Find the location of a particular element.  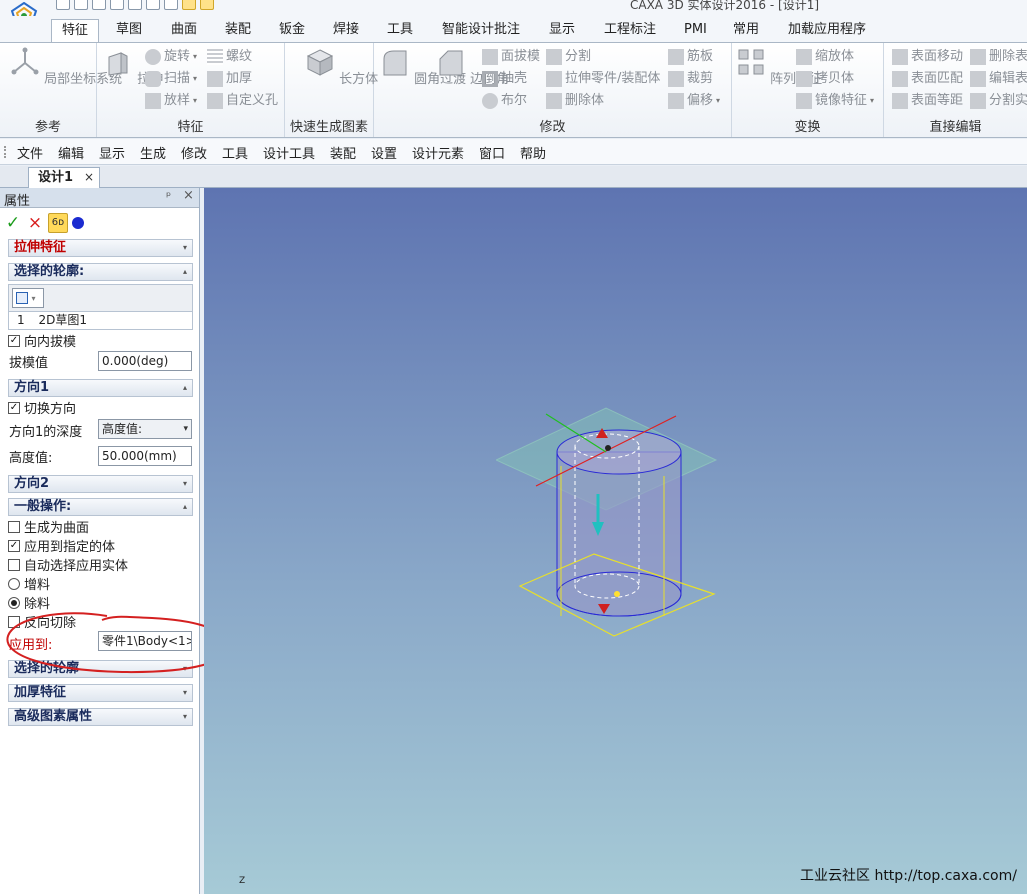

extrude-part-button: 拉伸零件/装配体 is located at coordinates (603, 79).